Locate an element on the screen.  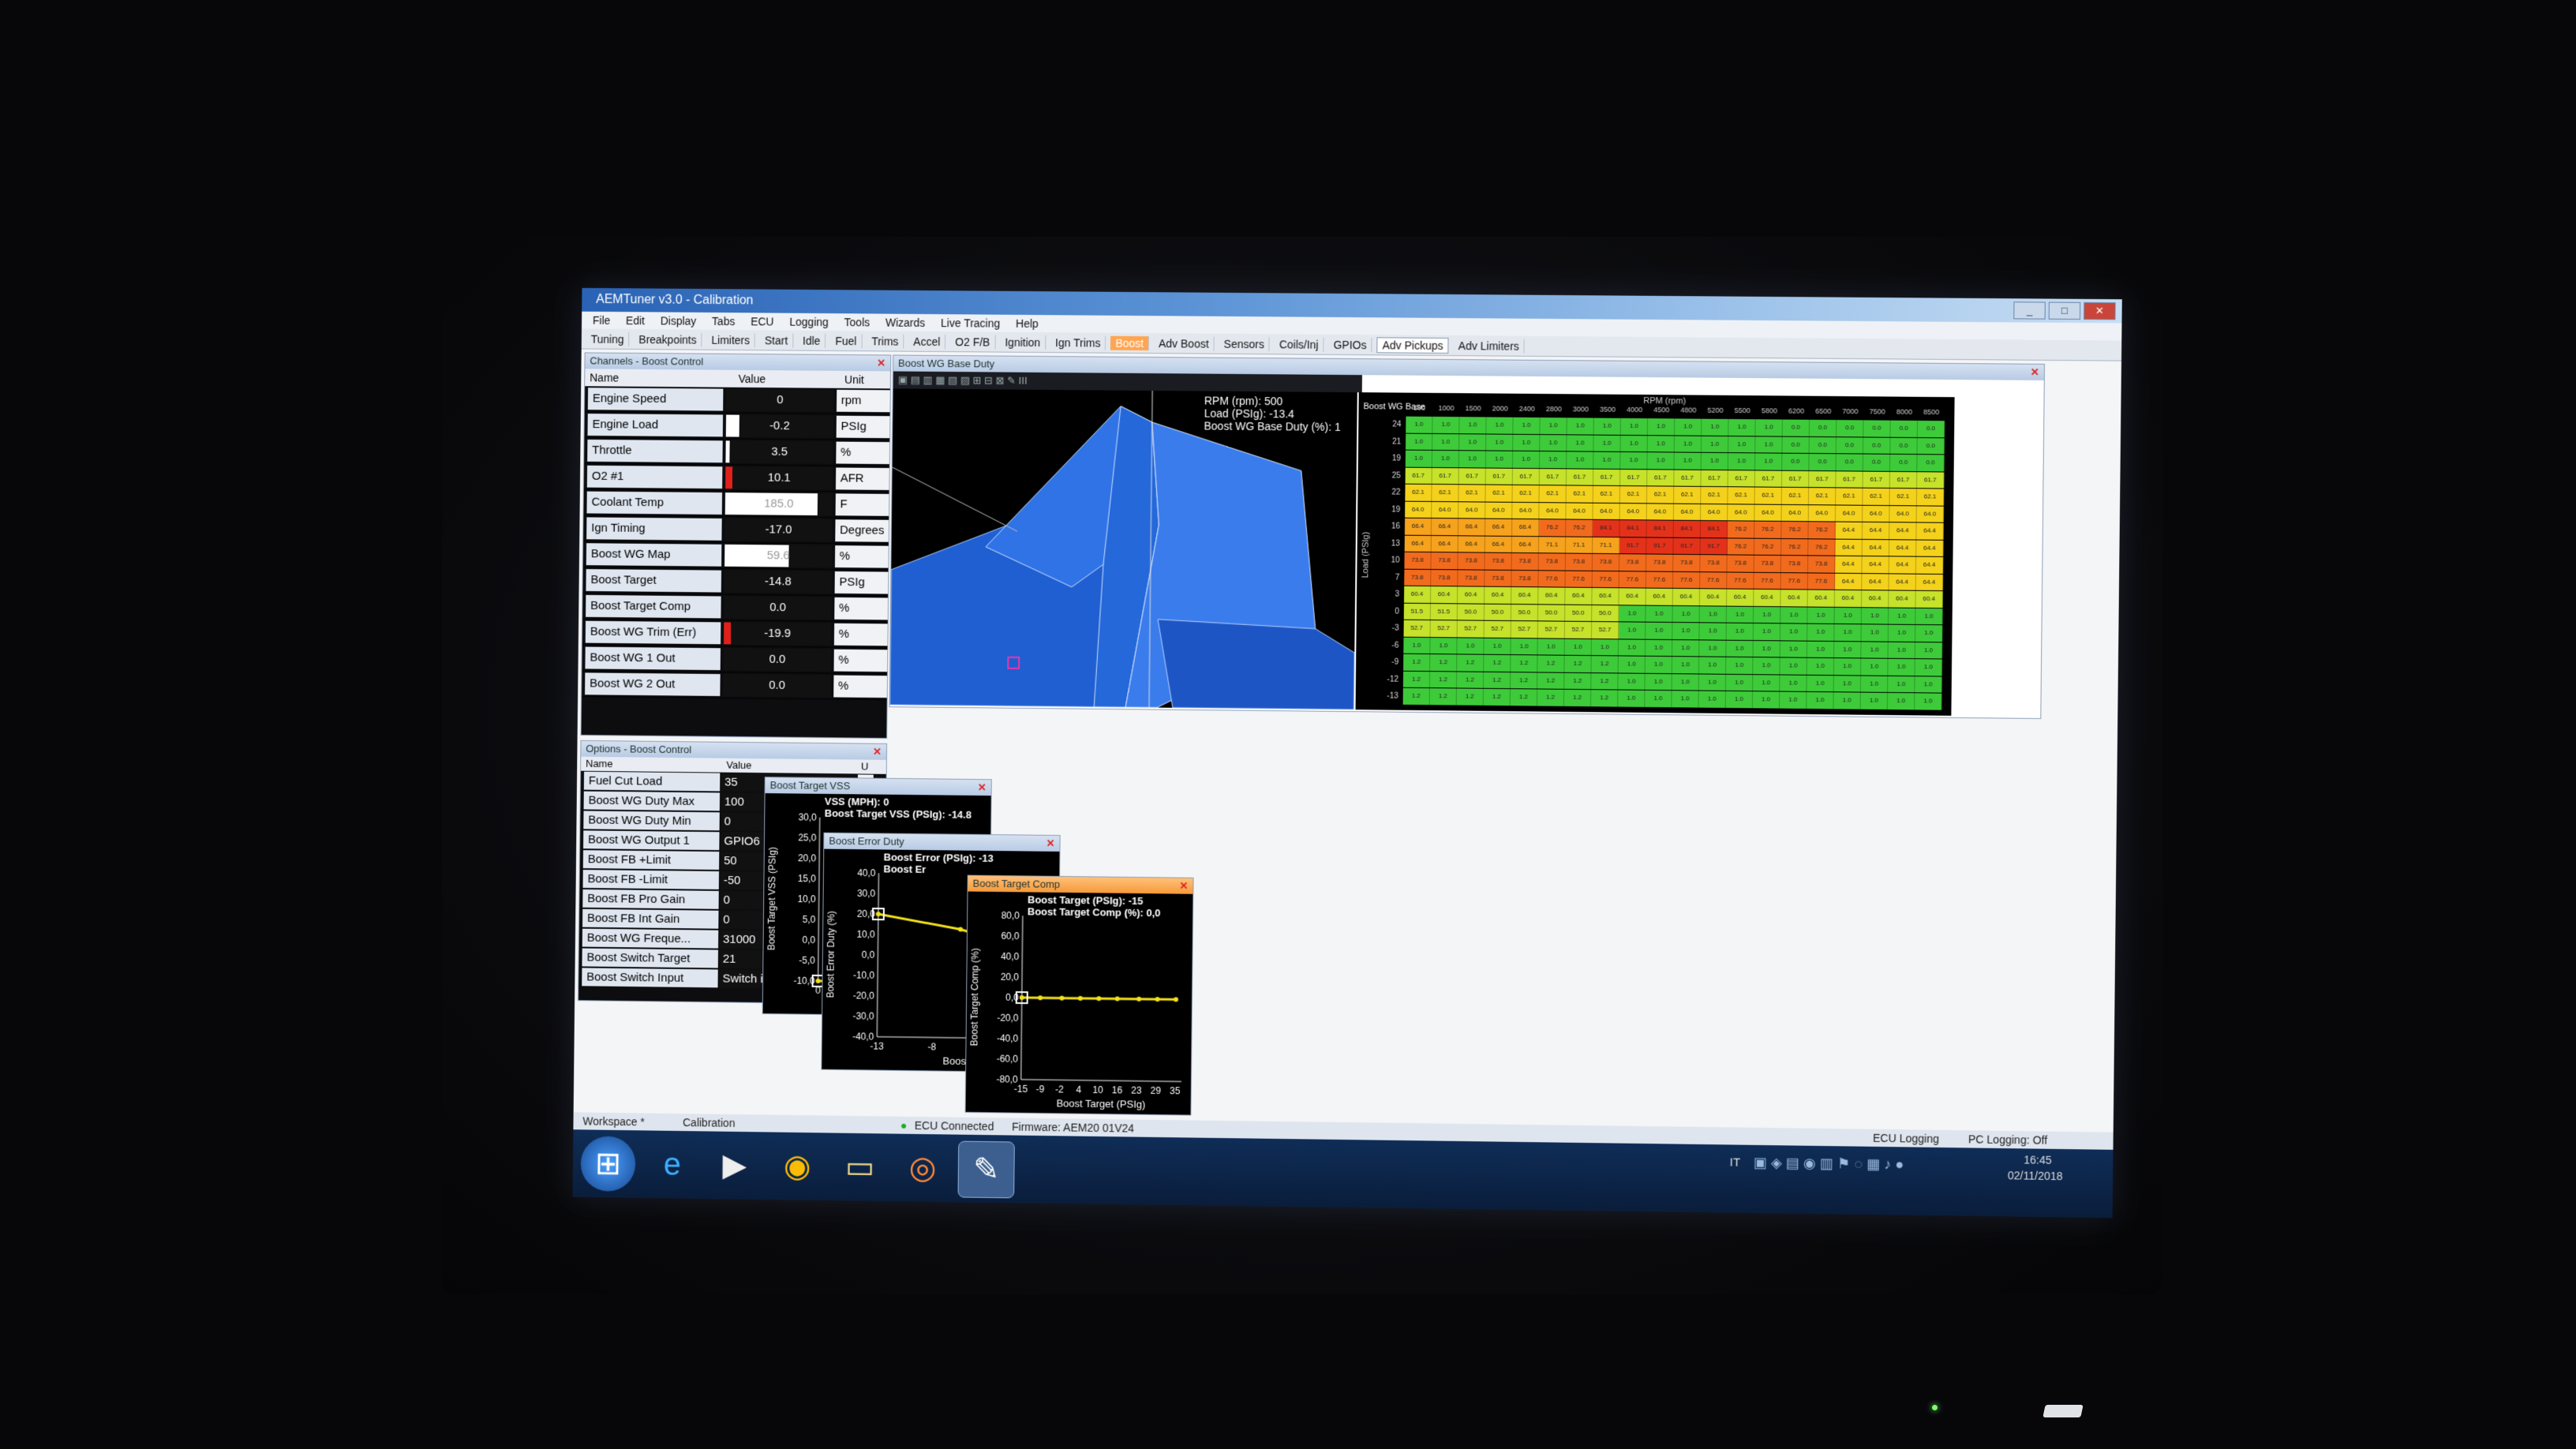
menu-item: File is located at coordinates (602, 320).